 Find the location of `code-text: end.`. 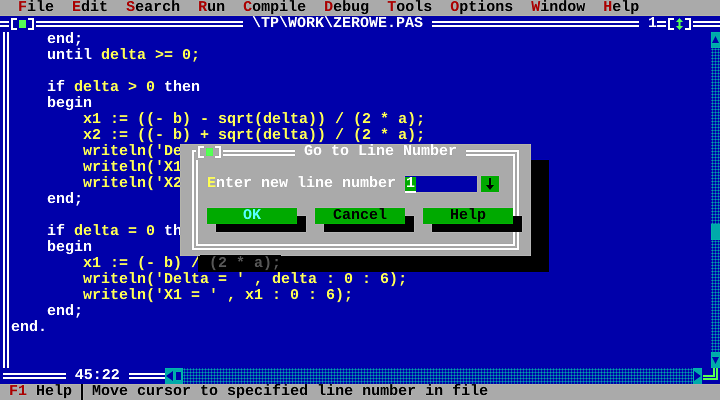

code-text: end. is located at coordinates (29, 327).